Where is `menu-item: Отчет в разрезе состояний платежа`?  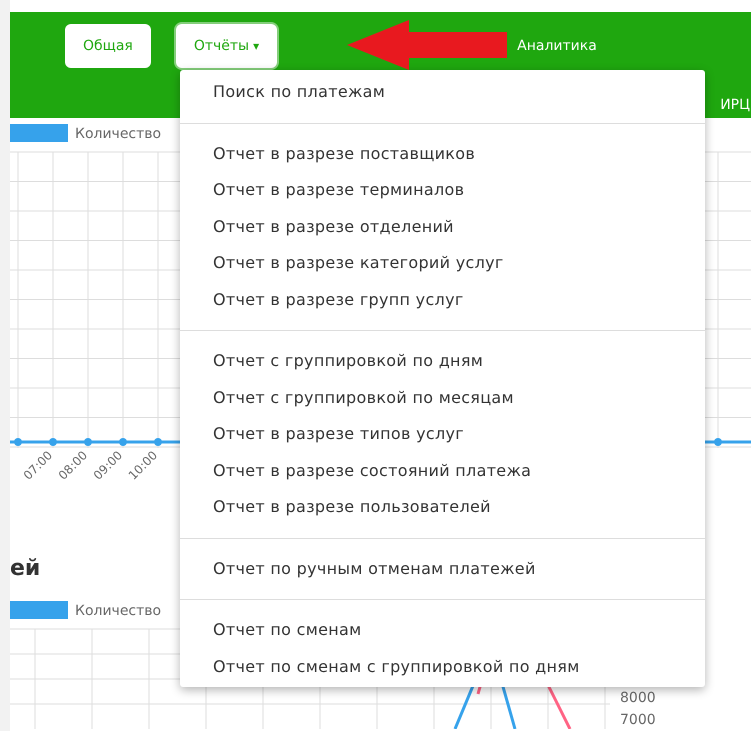
menu-item: Отчет в разрезе состояний платежа is located at coordinates (442, 470).